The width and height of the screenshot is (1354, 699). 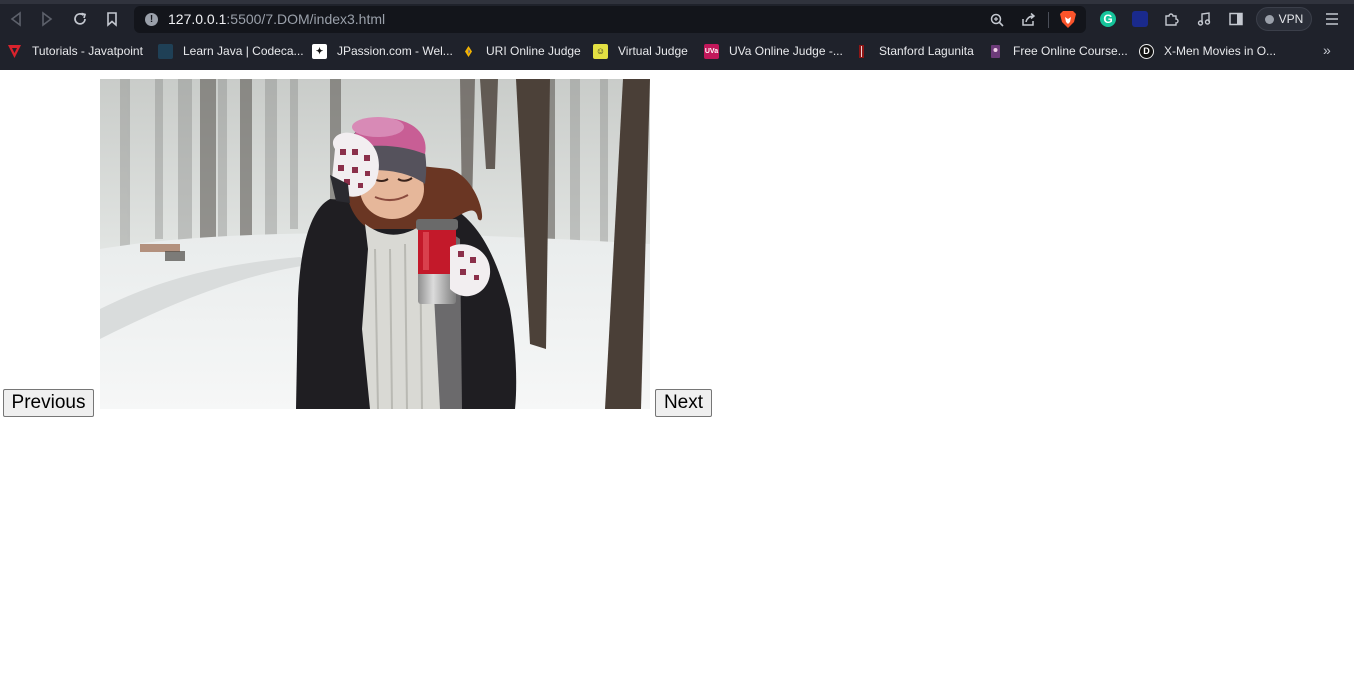 I want to click on back-icon, so click(x=16, y=19).